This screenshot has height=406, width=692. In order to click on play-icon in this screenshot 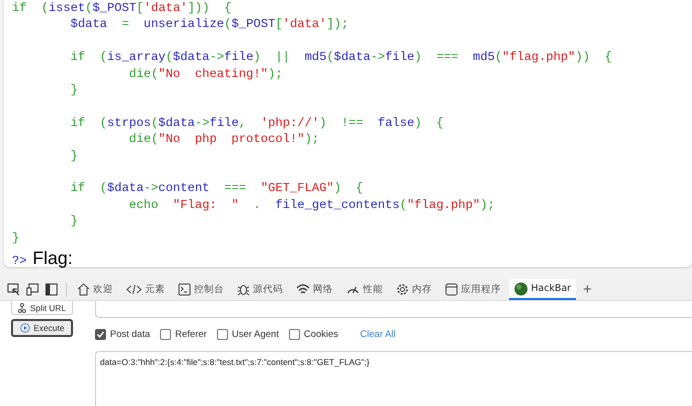, I will do `click(25, 328)`.